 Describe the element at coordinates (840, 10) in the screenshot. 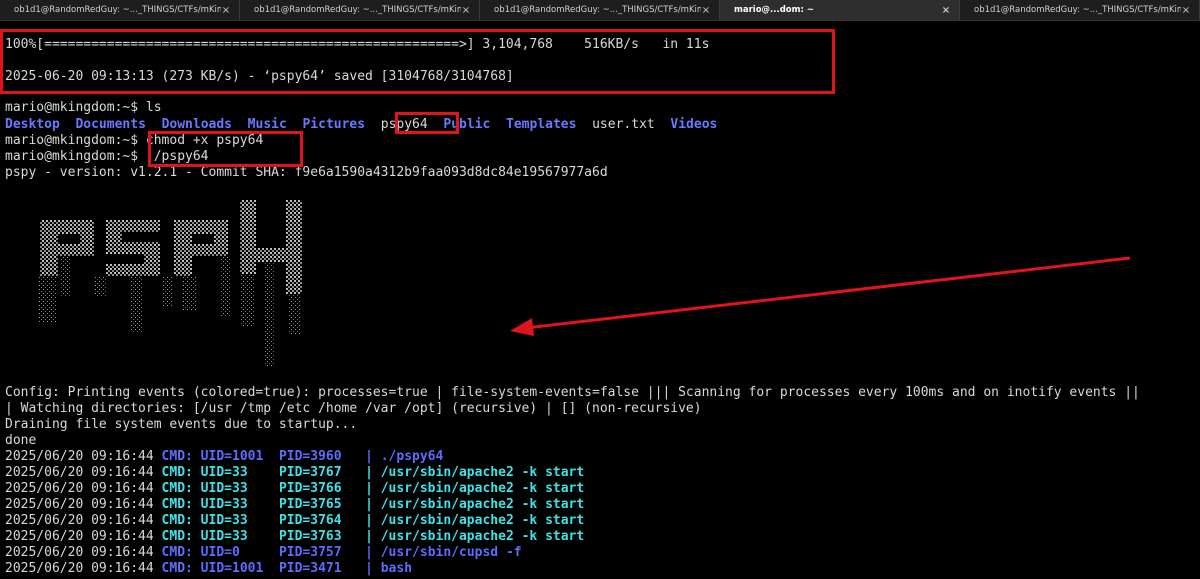

I see `tab-terminal-mario-active: mario@...dom: ~ ×` at that location.